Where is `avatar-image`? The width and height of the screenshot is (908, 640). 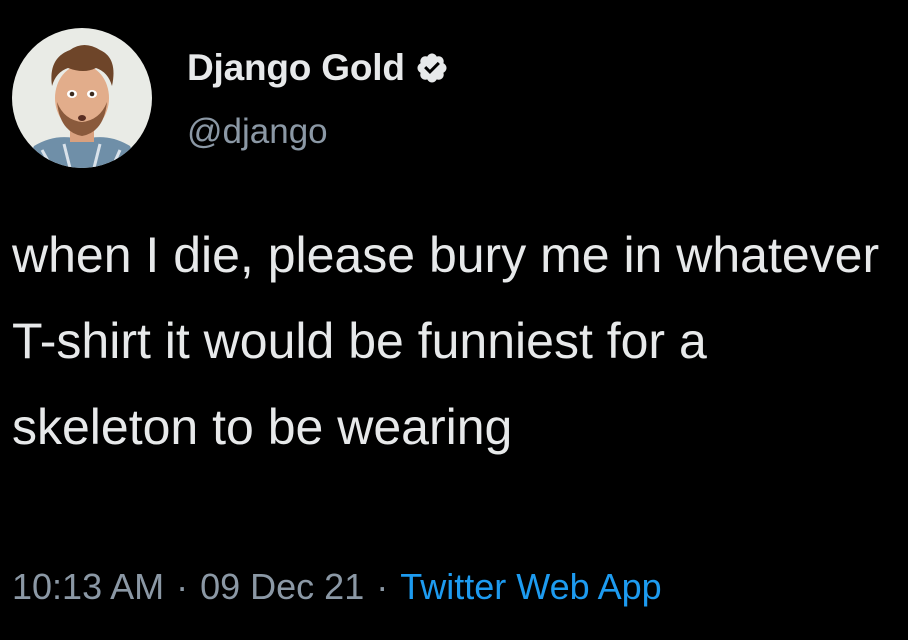 avatar-image is located at coordinates (82, 98).